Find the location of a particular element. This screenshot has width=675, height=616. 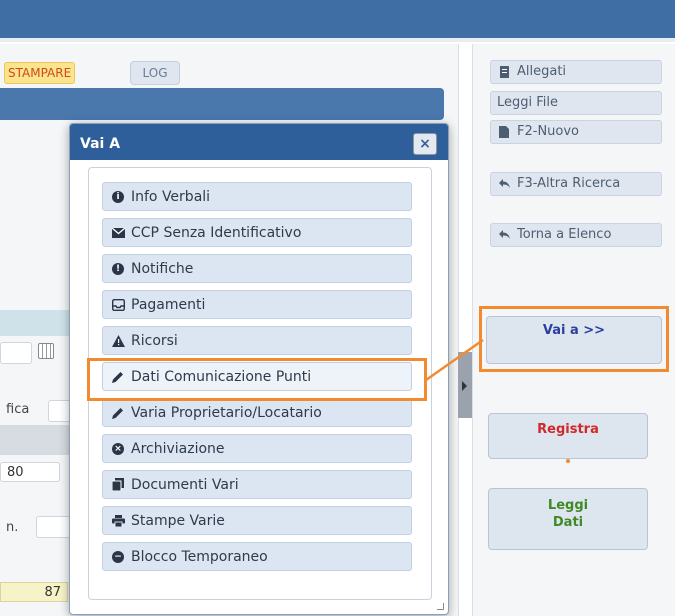

close-button: × is located at coordinates (425, 144).